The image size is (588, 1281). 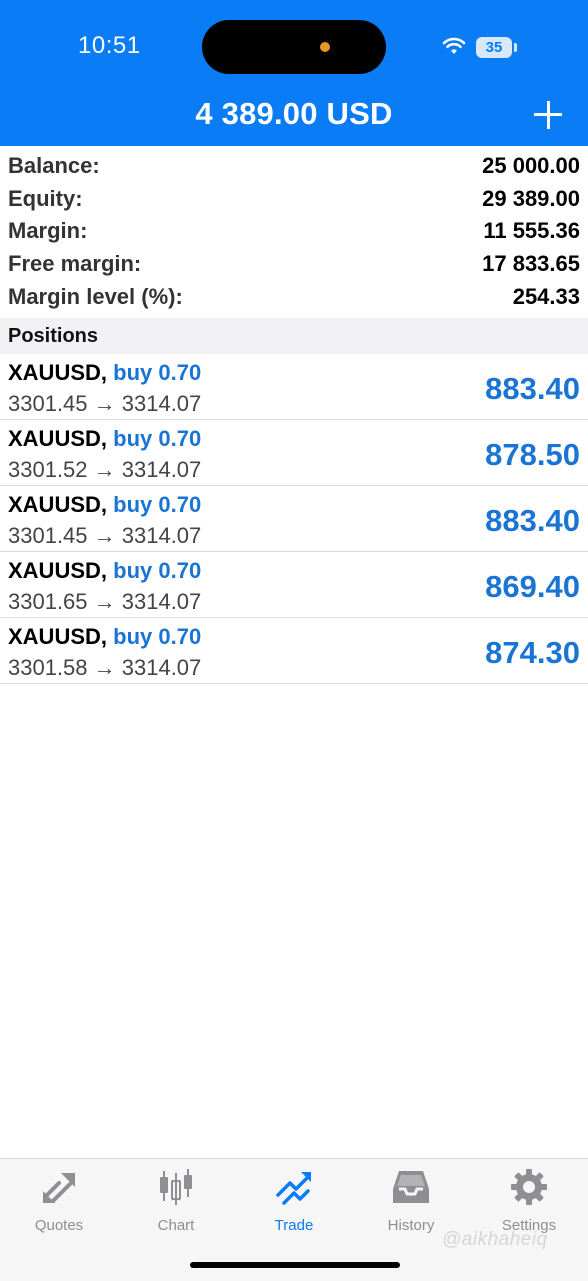 I want to click on summary-row-balance: Balance: 25 000.00, so click(x=294, y=166).